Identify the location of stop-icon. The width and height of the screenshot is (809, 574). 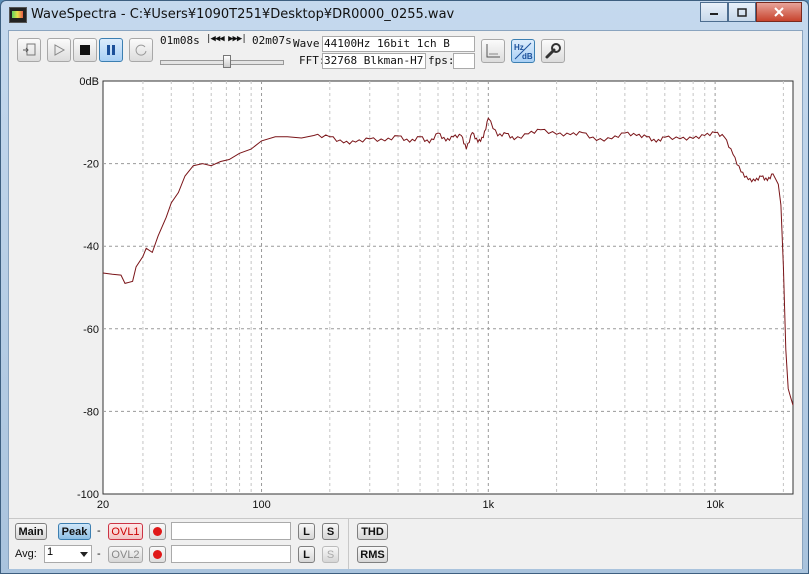
(85, 50).